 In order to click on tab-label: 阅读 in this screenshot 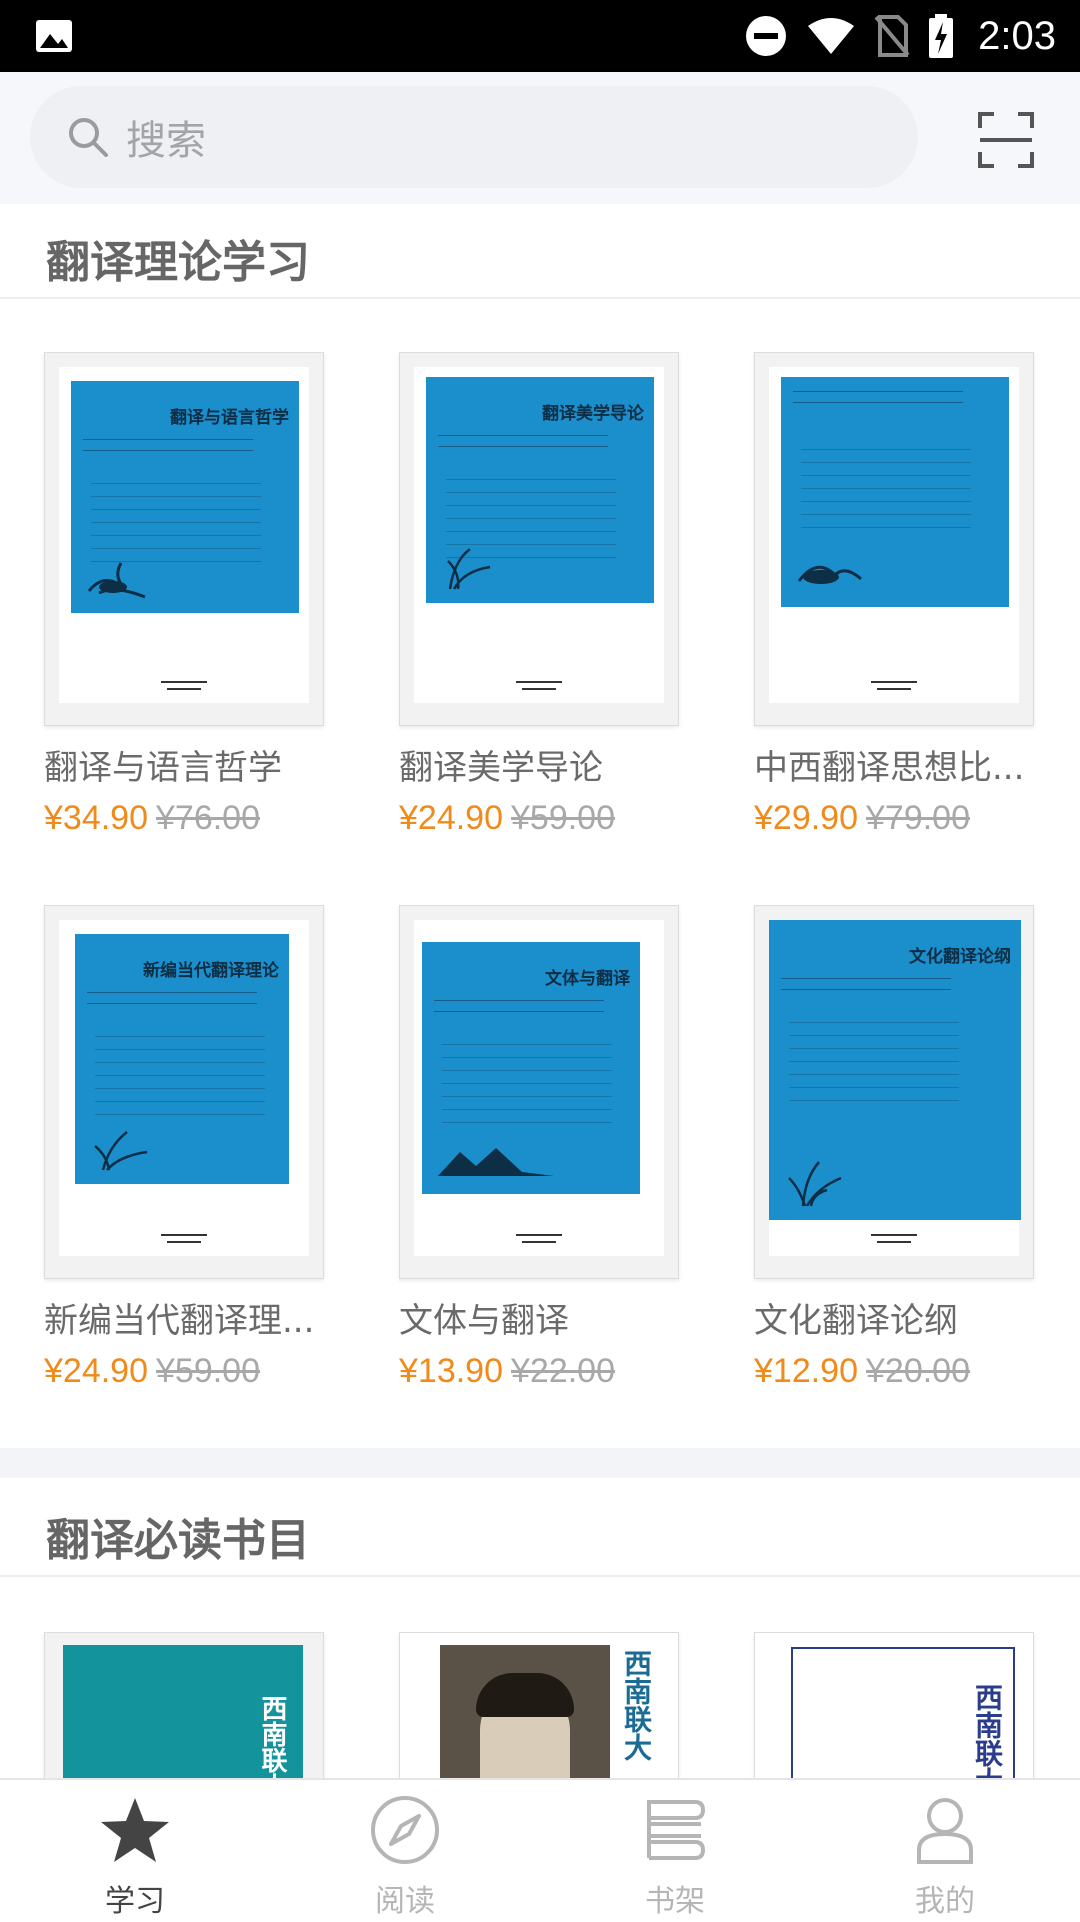, I will do `click(405, 1901)`.